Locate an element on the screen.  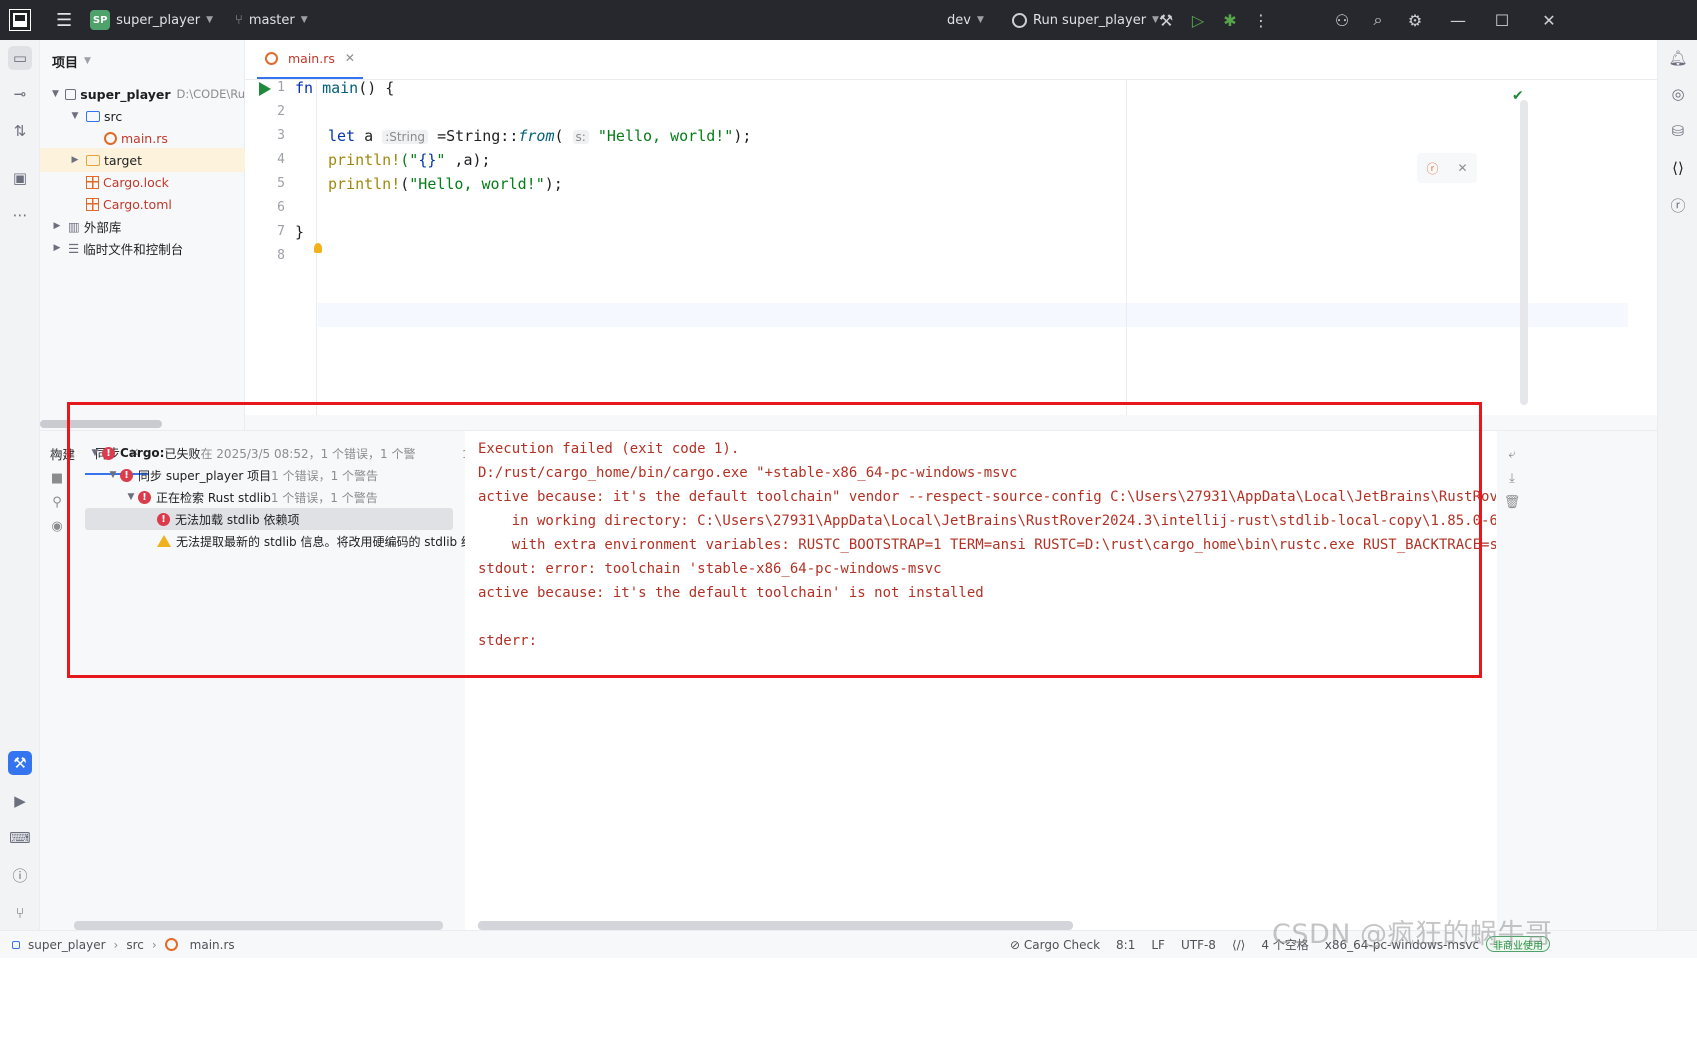
branch-switcher: ⑂ master ▼ is located at coordinates (271, 20).